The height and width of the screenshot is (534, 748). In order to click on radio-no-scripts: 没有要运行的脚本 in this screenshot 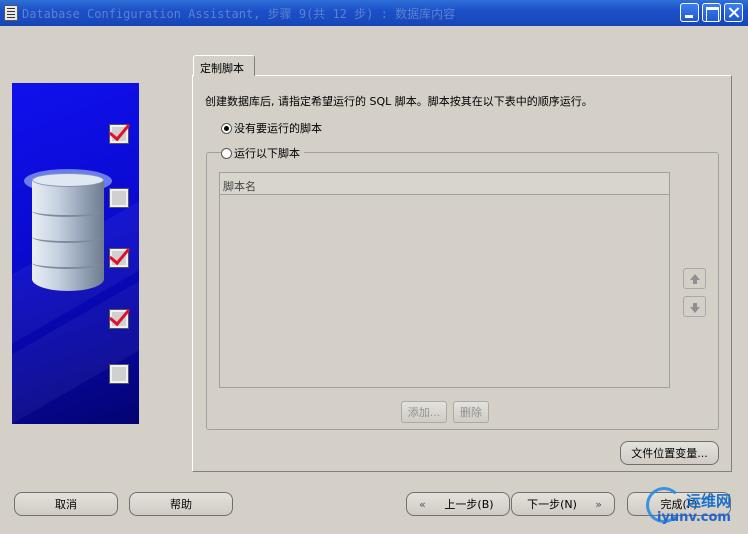, I will do `click(271, 128)`.